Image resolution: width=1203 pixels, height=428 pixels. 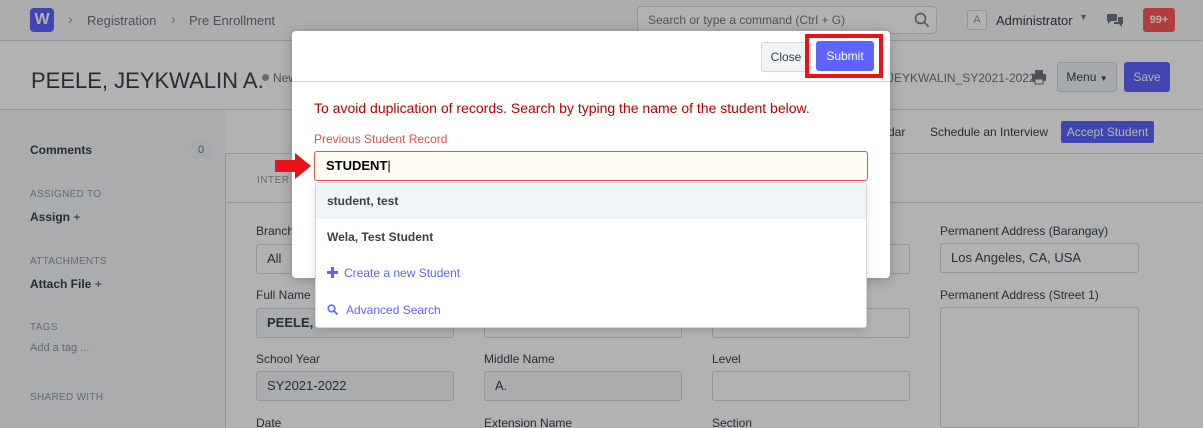 I want to click on advanced-search-option: Advanced Search, so click(x=591, y=310).